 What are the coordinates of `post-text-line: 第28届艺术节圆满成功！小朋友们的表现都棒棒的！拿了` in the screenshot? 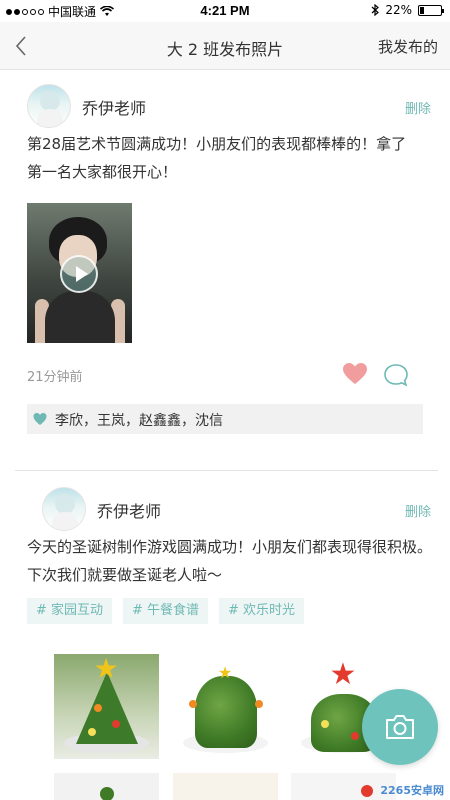 It's located at (217, 144).